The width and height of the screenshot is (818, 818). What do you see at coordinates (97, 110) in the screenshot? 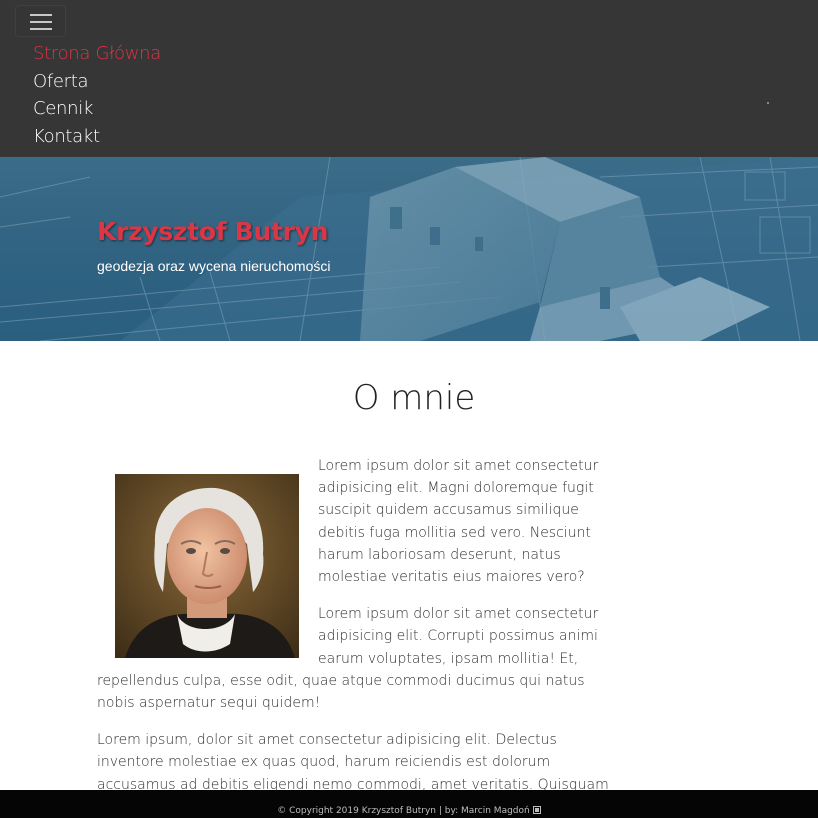
I see `nav-item-cennik: Cennik` at bounding box center [97, 110].